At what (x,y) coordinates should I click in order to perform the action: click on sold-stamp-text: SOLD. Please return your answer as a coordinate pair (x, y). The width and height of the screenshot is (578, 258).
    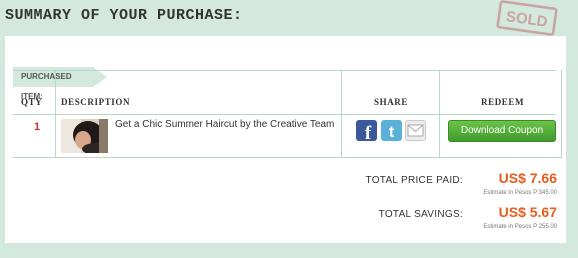
    Looking at the image, I should click on (527, 19).